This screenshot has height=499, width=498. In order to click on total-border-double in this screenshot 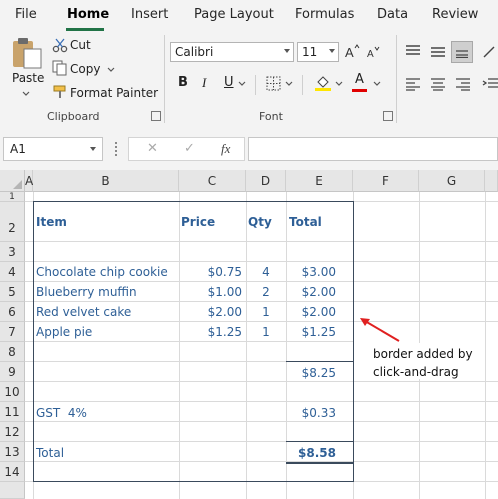, I will do `click(319, 463)`.